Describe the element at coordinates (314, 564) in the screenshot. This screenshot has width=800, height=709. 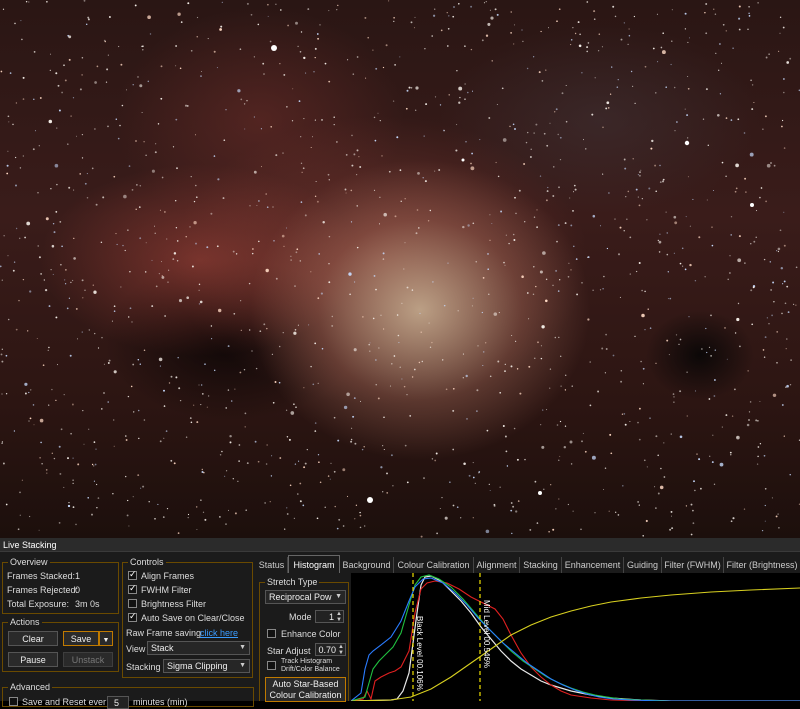
I see `tab-histogram: Histogram` at that location.